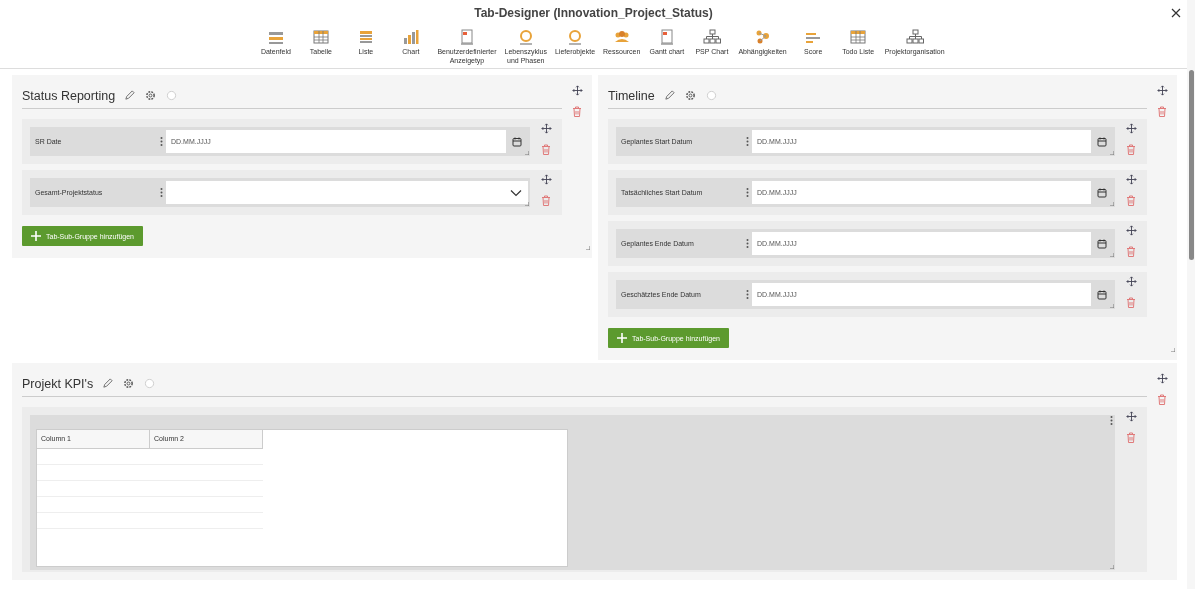  I want to click on panel-title: Status Reporting, so click(69, 95).